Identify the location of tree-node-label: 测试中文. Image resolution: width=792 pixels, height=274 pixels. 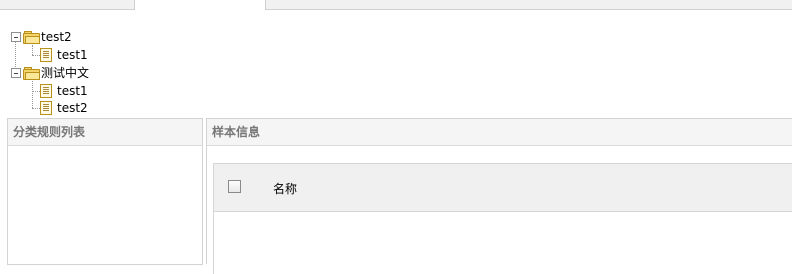
(65, 73).